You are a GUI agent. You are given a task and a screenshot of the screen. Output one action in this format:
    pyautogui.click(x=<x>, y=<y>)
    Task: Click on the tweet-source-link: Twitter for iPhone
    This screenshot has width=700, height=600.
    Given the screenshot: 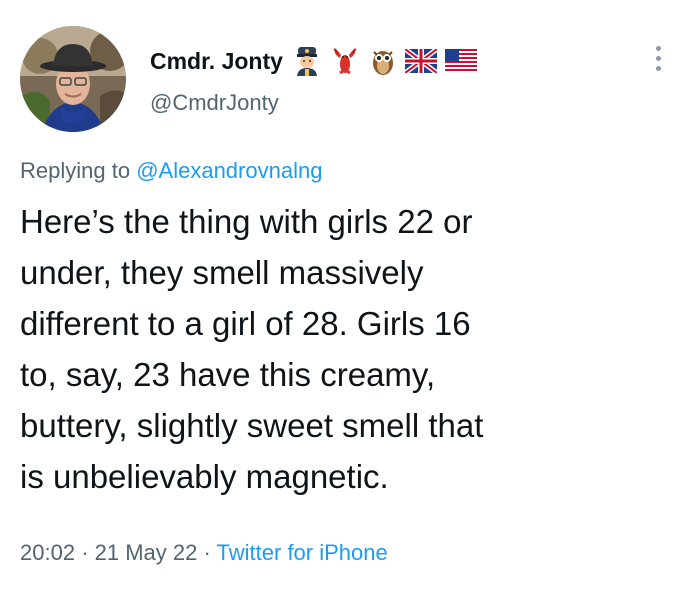 What is the action you would take?
    pyautogui.click(x=302, y=552)
    